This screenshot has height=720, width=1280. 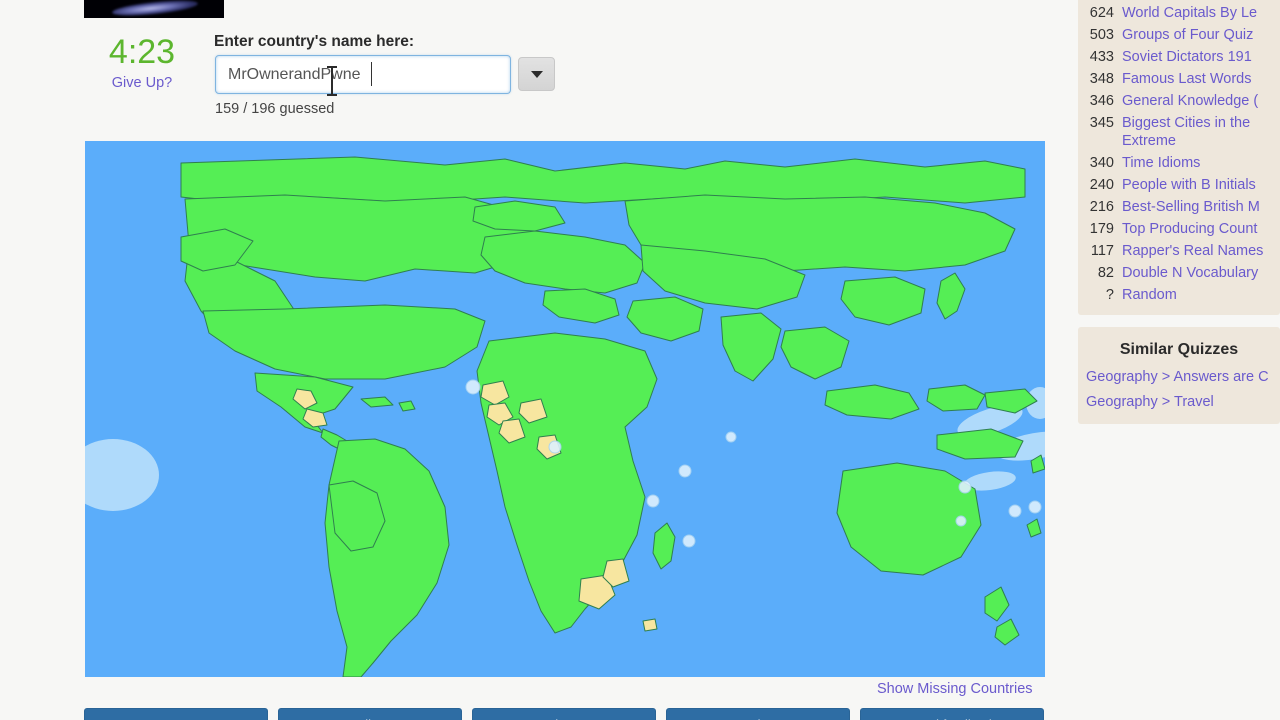 I want to click on play-count: ?, so click(x=1109, y=295).